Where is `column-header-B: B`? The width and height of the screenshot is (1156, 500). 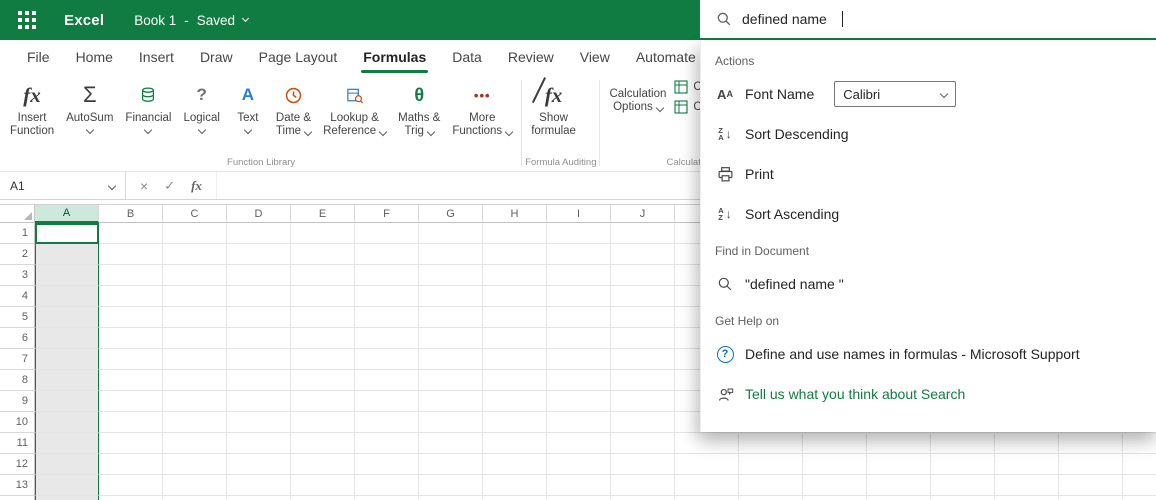
column-header-B: B is located at coordinates (131, 214).